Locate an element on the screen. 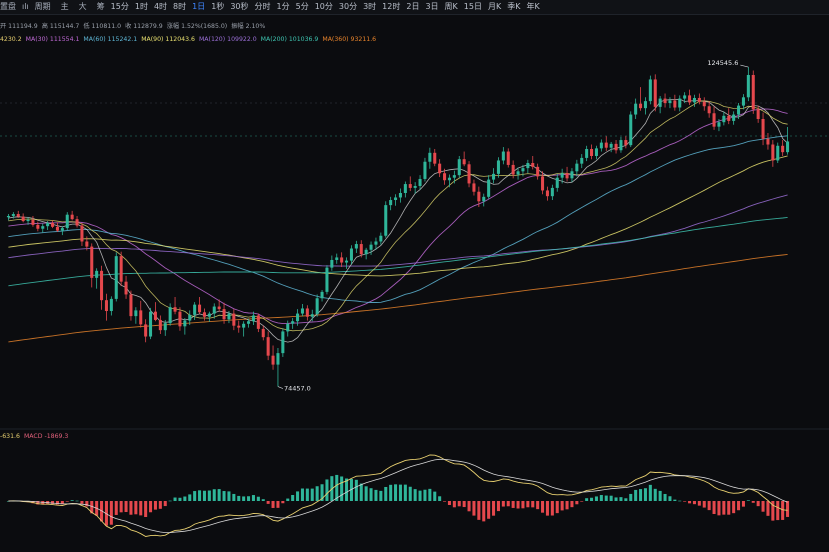 The width and height of the screenshot is (829, 552). timeframe-option: 12时 is located at coordinates (391, 7).